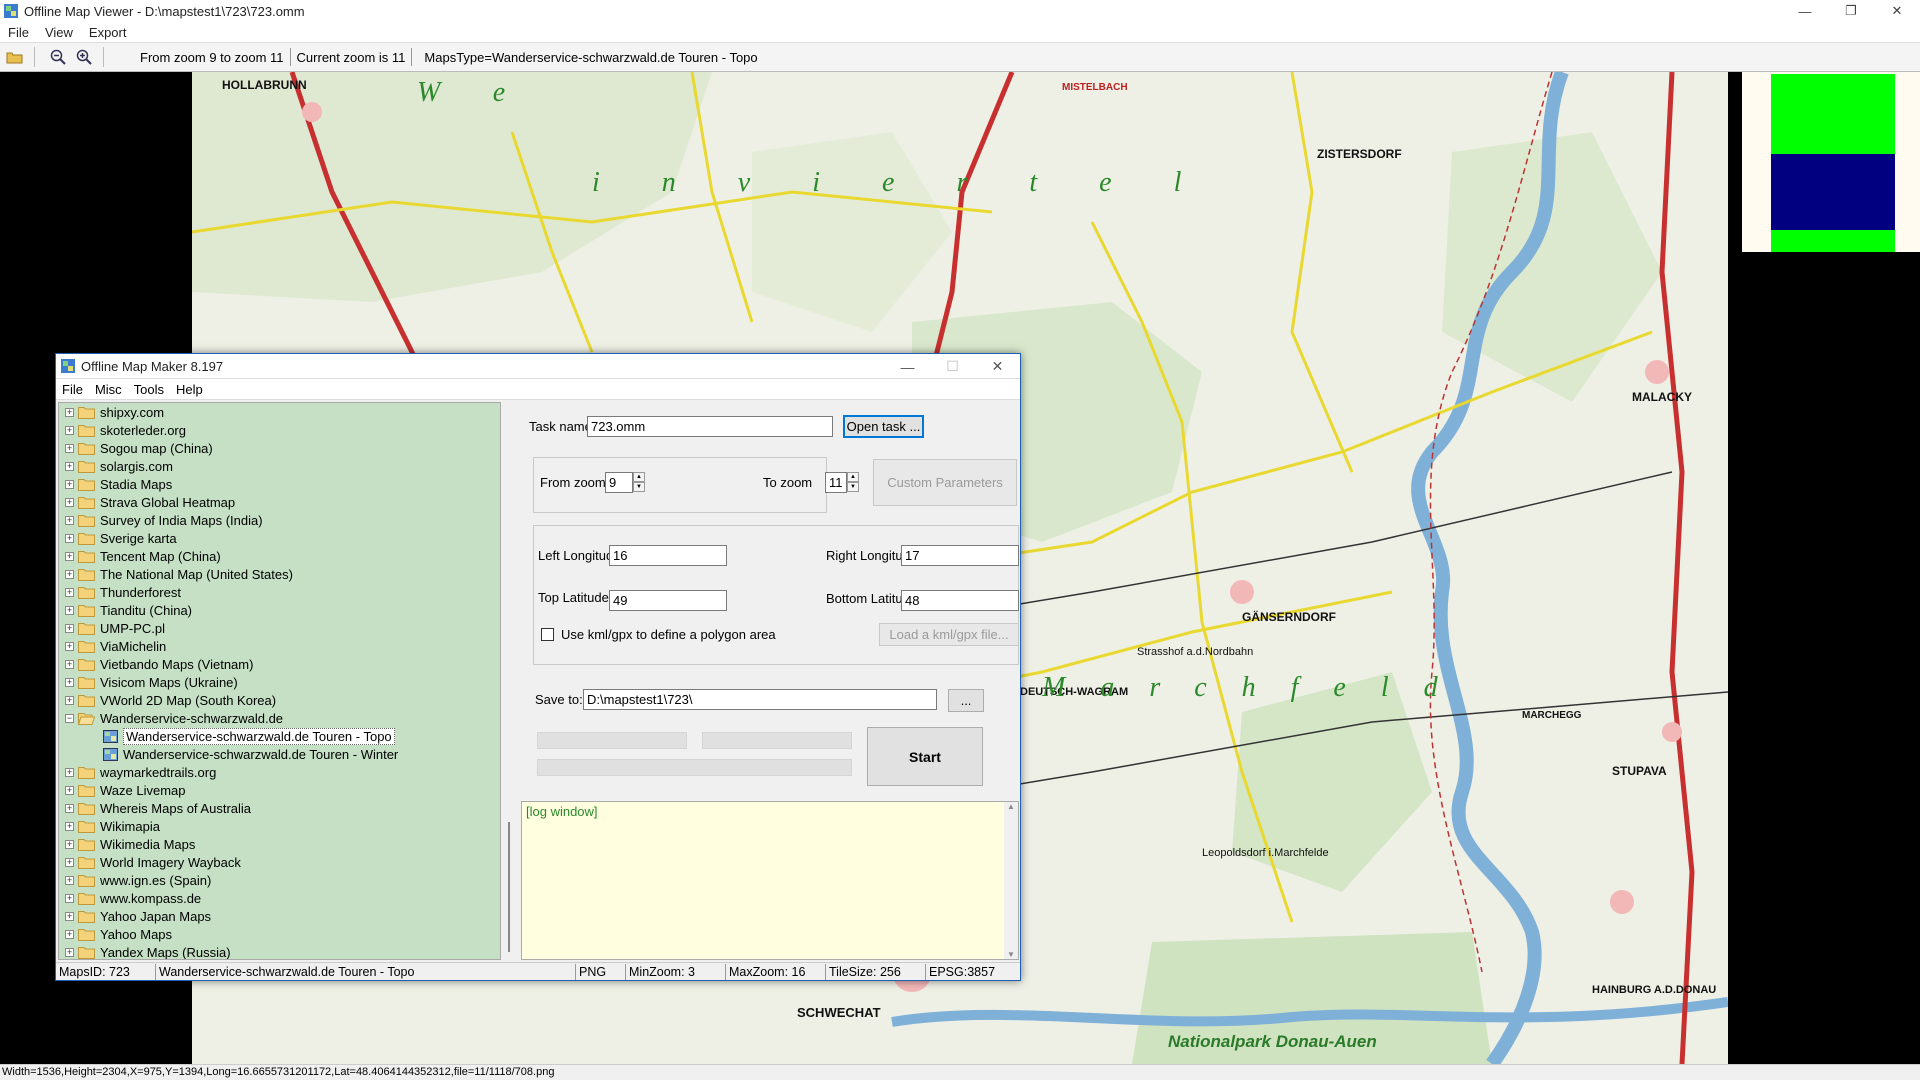 The width and height of the screenshot is (1920, 1080). Describe the element at coordinates (836, 482) in the screenshot. I see `to-zoom-input: 11` at that location.